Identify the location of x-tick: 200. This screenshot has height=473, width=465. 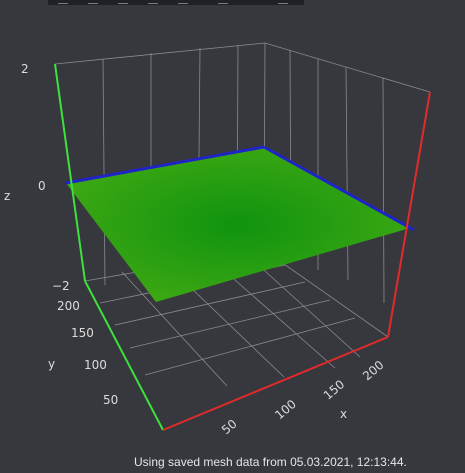
(373, 370).